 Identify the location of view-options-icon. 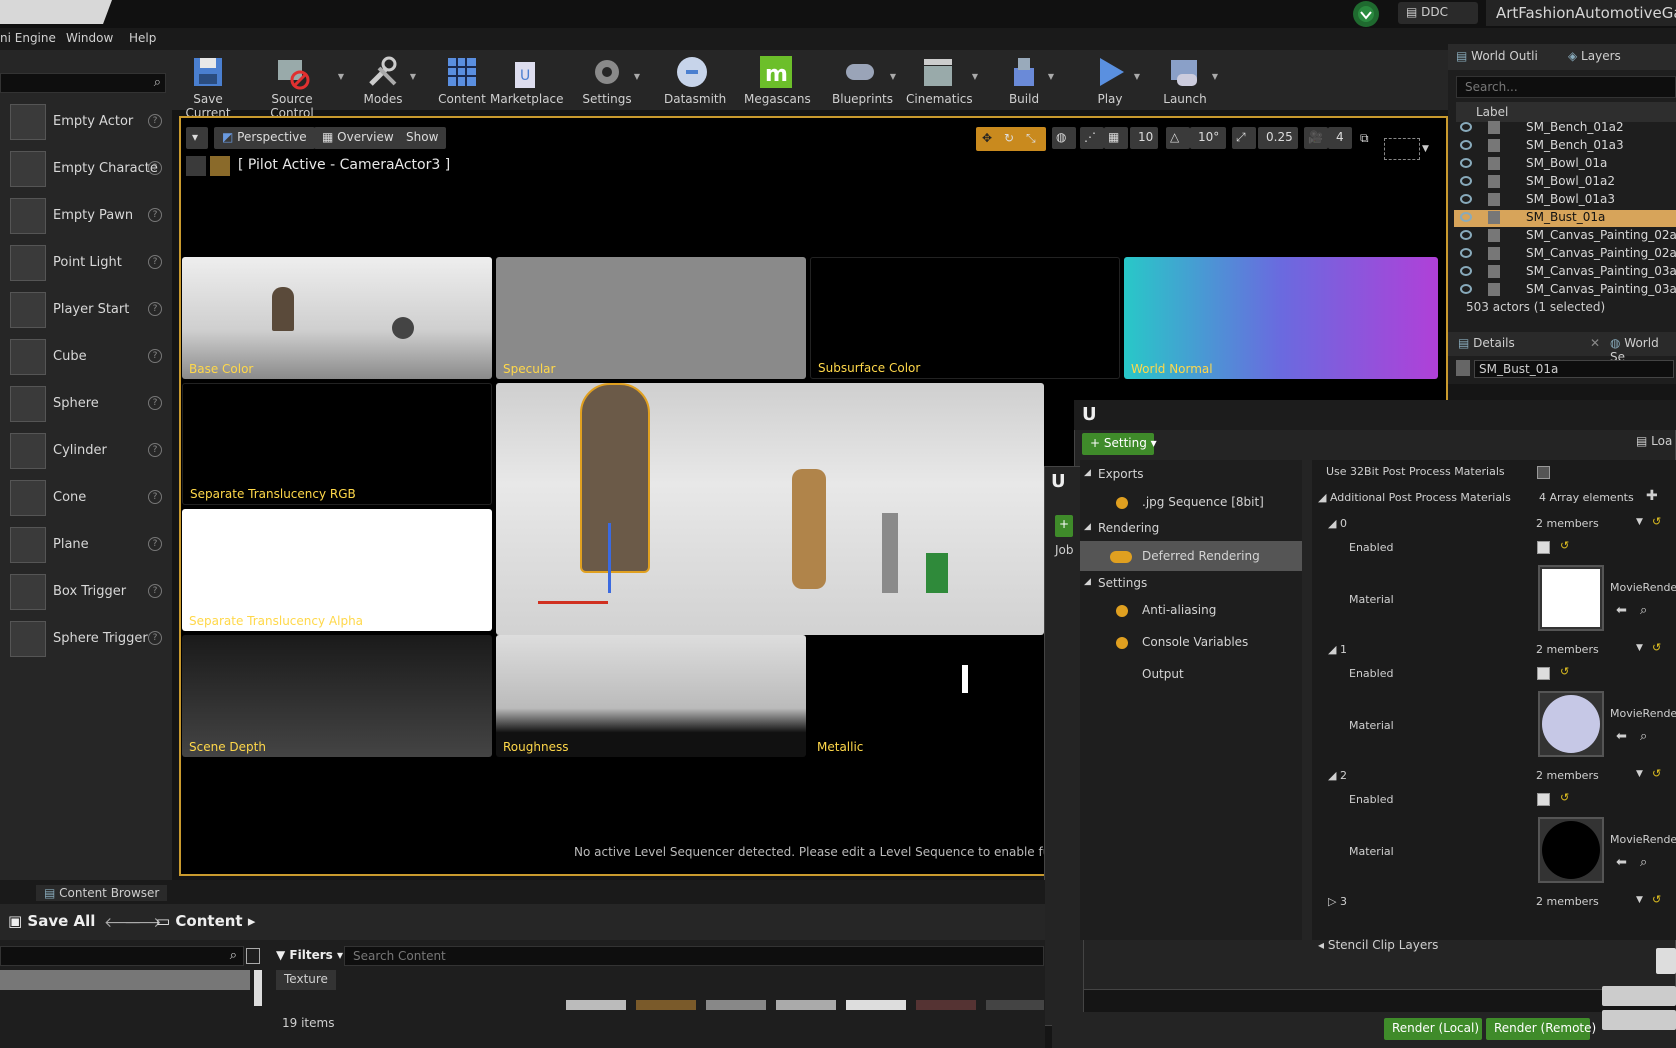
(253, 956).